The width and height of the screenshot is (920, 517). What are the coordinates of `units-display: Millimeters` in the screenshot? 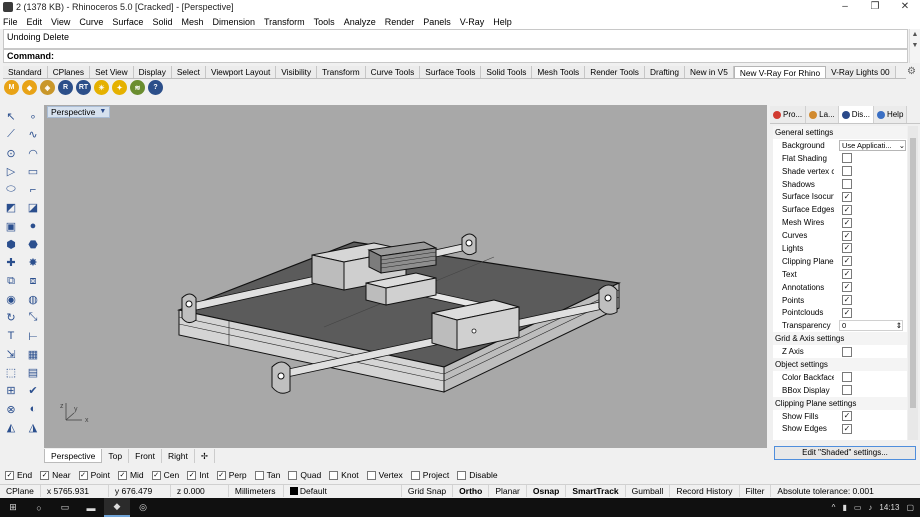 It's located at (256, 491).